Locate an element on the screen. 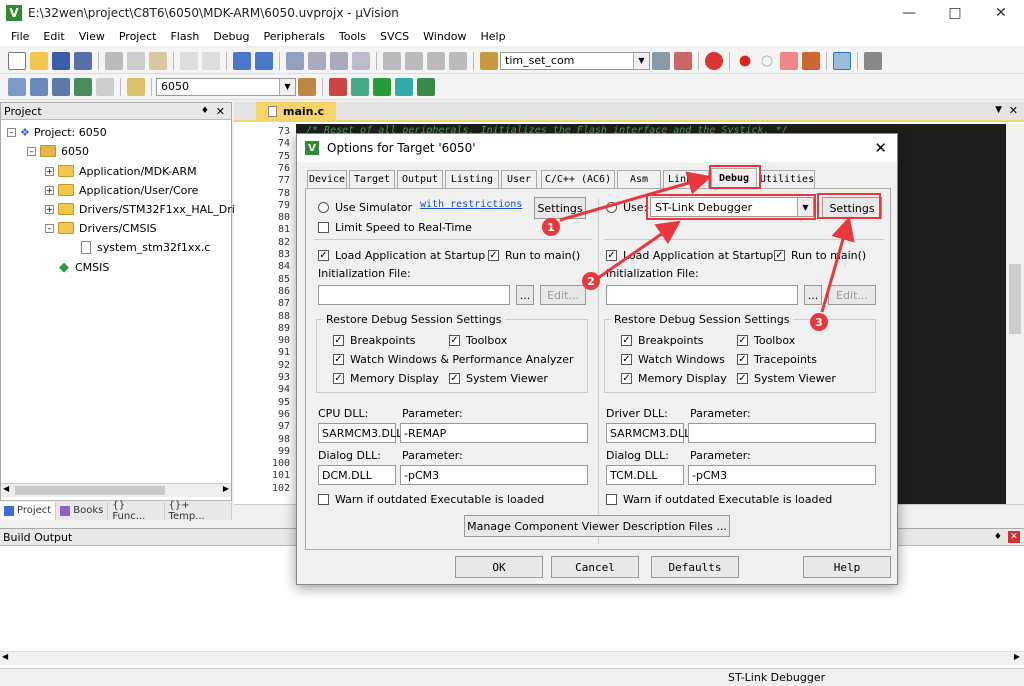 This screenshot has height=686, width=1024. annotation-arrows is located at coordinates (707, 242).